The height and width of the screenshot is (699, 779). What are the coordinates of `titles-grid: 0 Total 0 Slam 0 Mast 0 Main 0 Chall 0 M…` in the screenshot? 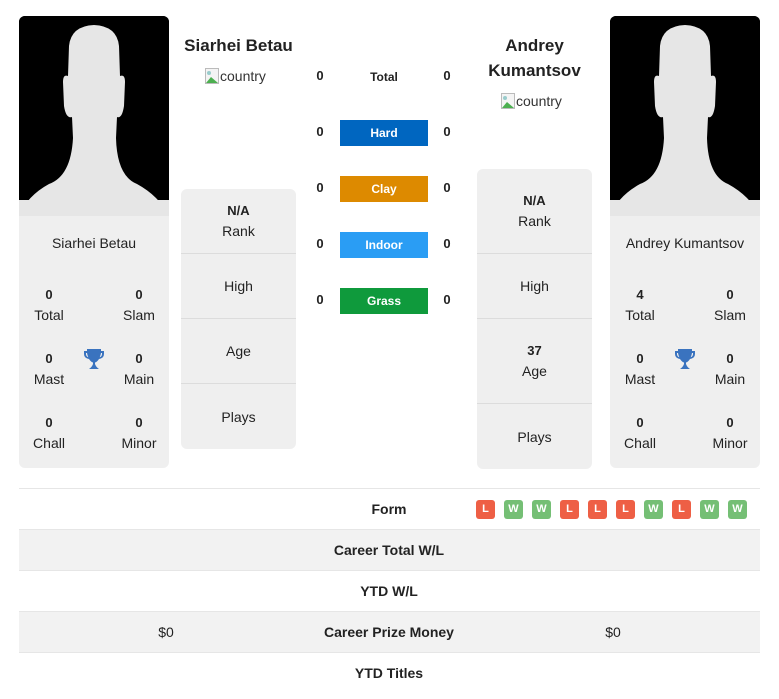 It's located at (94, 373).